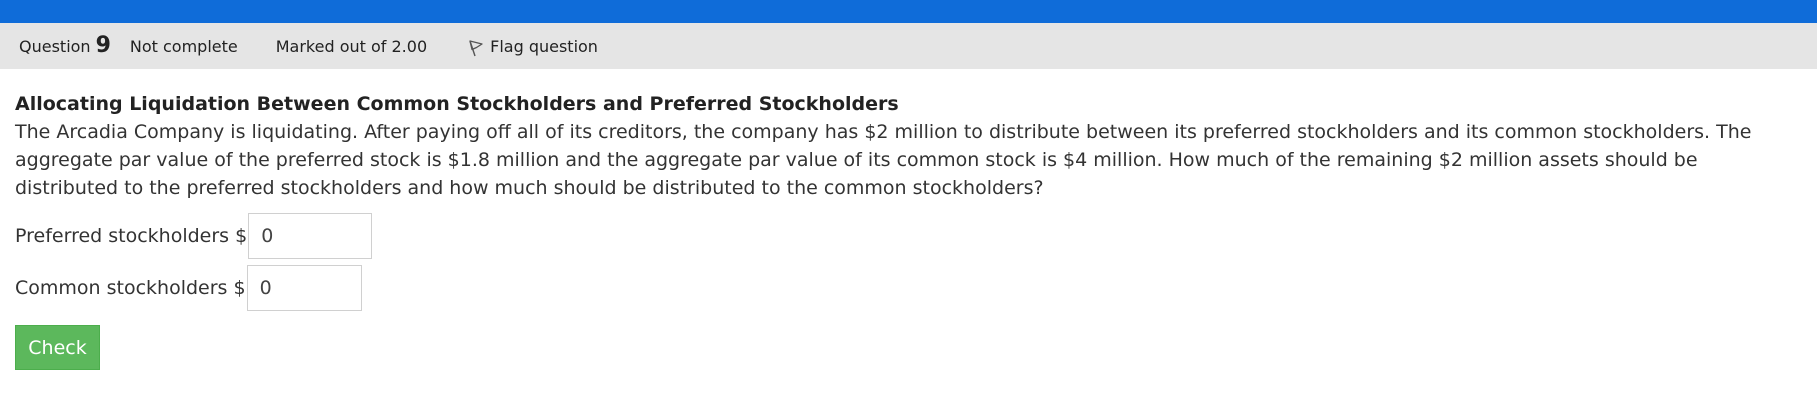  I want to click on question-number: Question 9, so click(65, 46).